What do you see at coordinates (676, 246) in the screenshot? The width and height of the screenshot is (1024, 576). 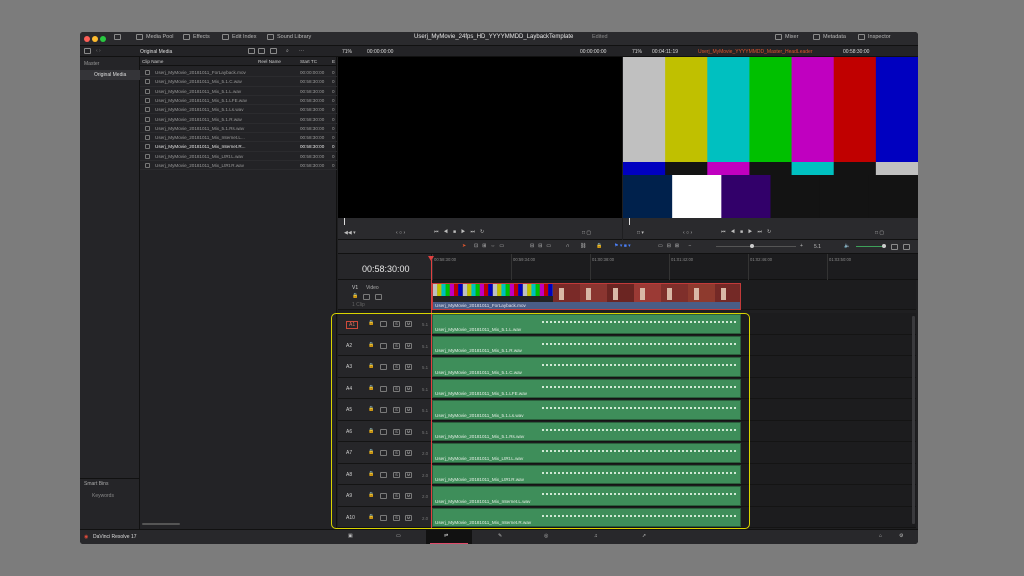 I see `zoom-tools-icon: ▭⊟⊞ −` at bounding box center [676, 246].